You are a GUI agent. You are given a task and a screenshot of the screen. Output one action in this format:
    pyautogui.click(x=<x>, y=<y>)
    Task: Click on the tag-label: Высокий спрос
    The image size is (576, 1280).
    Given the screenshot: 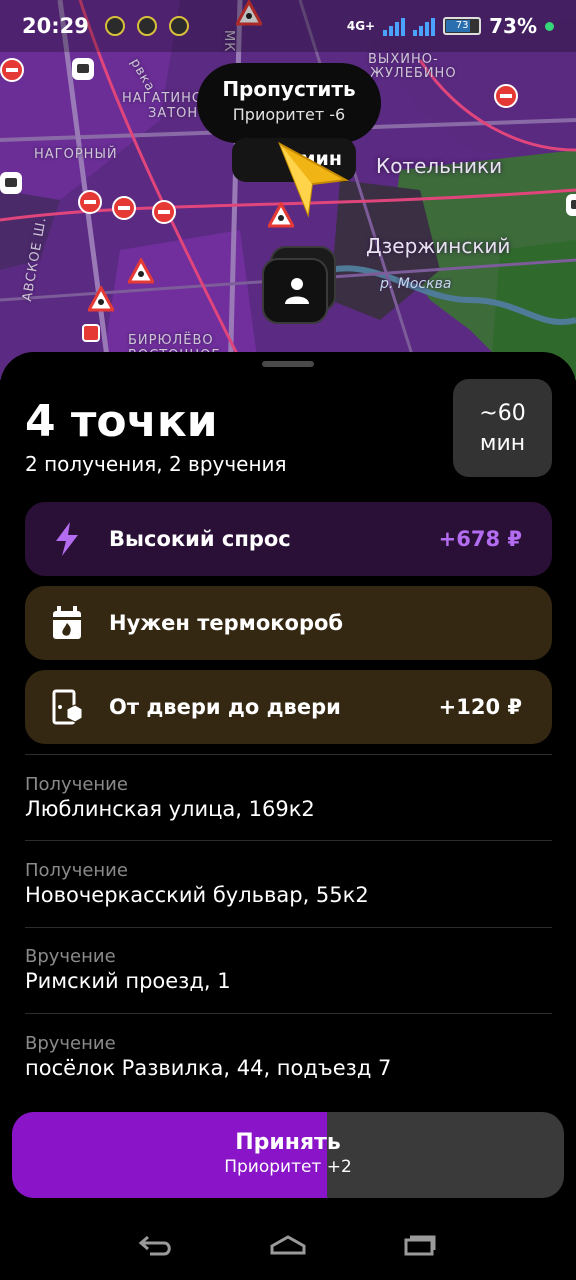 What is the action you would take?
    pyautogui.click(x=200, y=539)
    